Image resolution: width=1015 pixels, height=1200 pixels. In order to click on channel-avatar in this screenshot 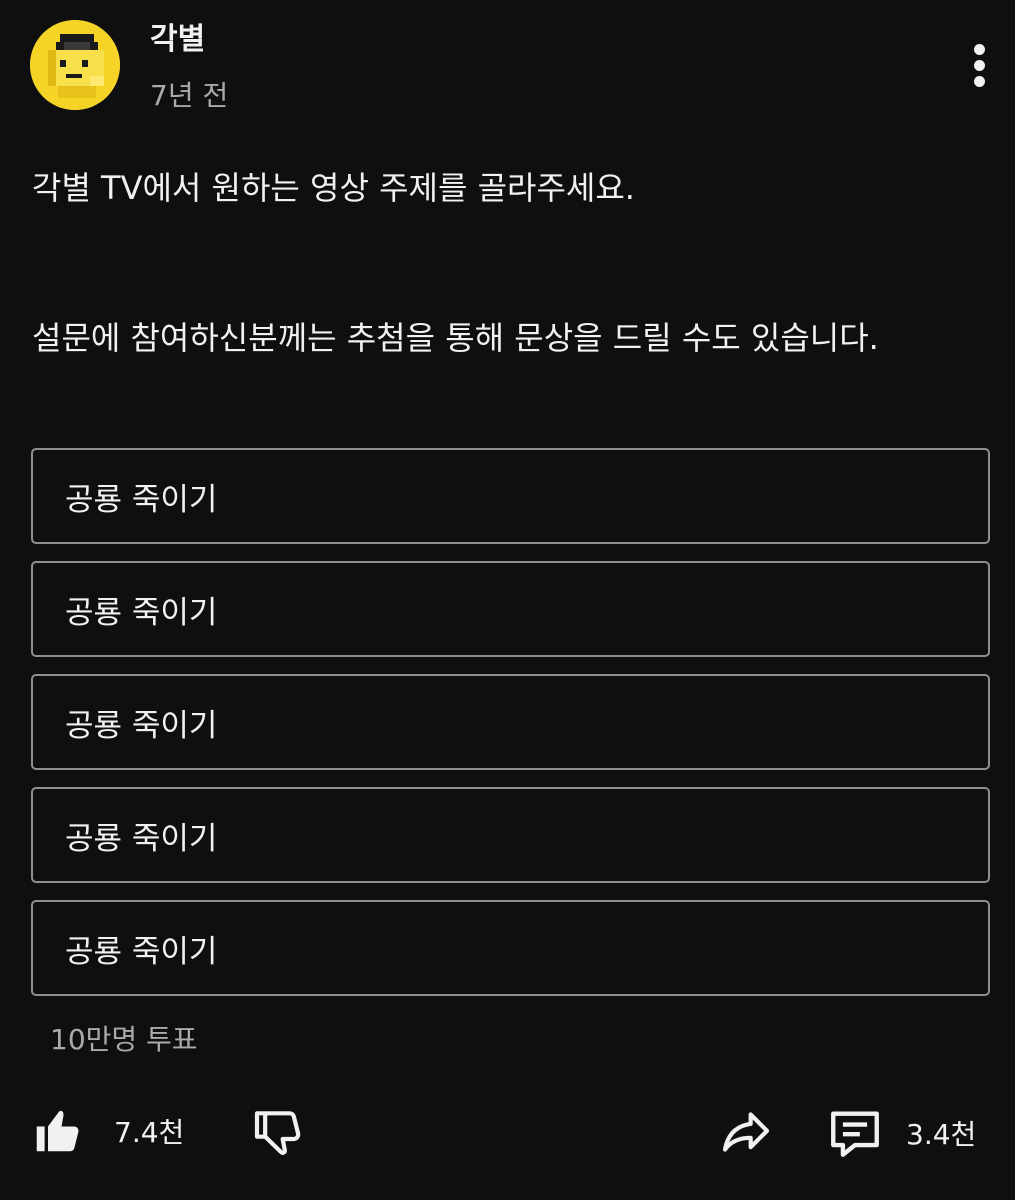, I will do `click(75, 65)`.